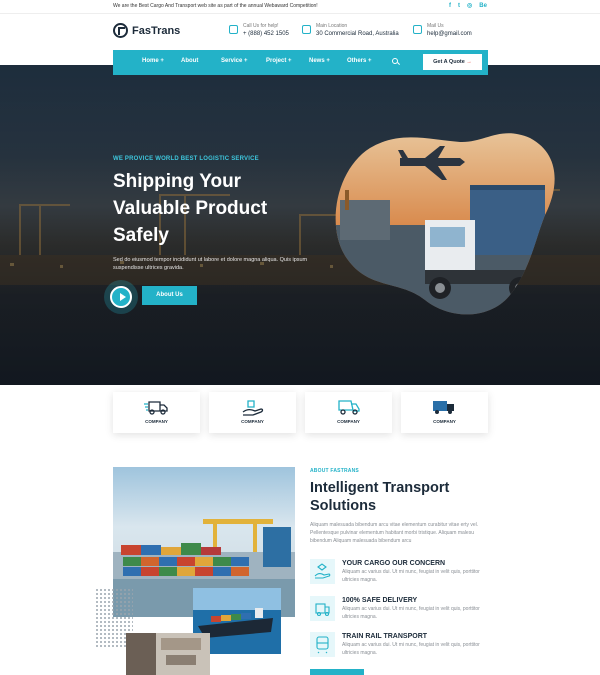 Image resolution: width=600 pixels, height=675 pixels. What do you see at coordinates (156, 30) in the screenshot?
I see `logo-text: FasTrans` at bounding box center [156, 30].